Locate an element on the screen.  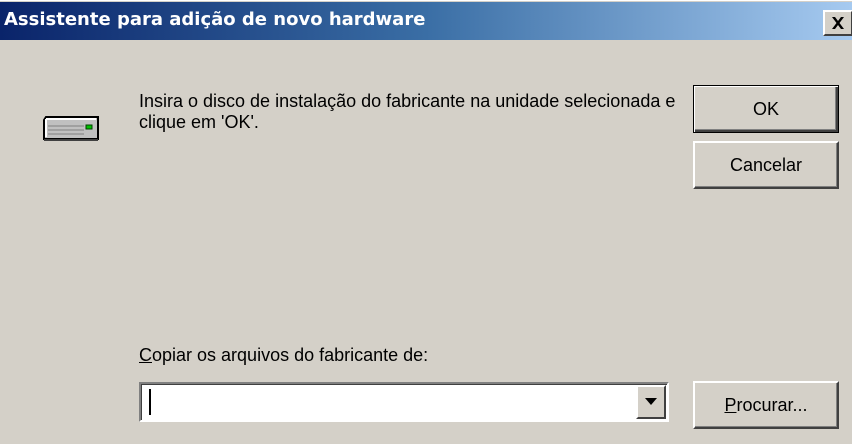
copy-from-label: Copiar os arquivos do fabricante de: is located at coordinates (283, 355).